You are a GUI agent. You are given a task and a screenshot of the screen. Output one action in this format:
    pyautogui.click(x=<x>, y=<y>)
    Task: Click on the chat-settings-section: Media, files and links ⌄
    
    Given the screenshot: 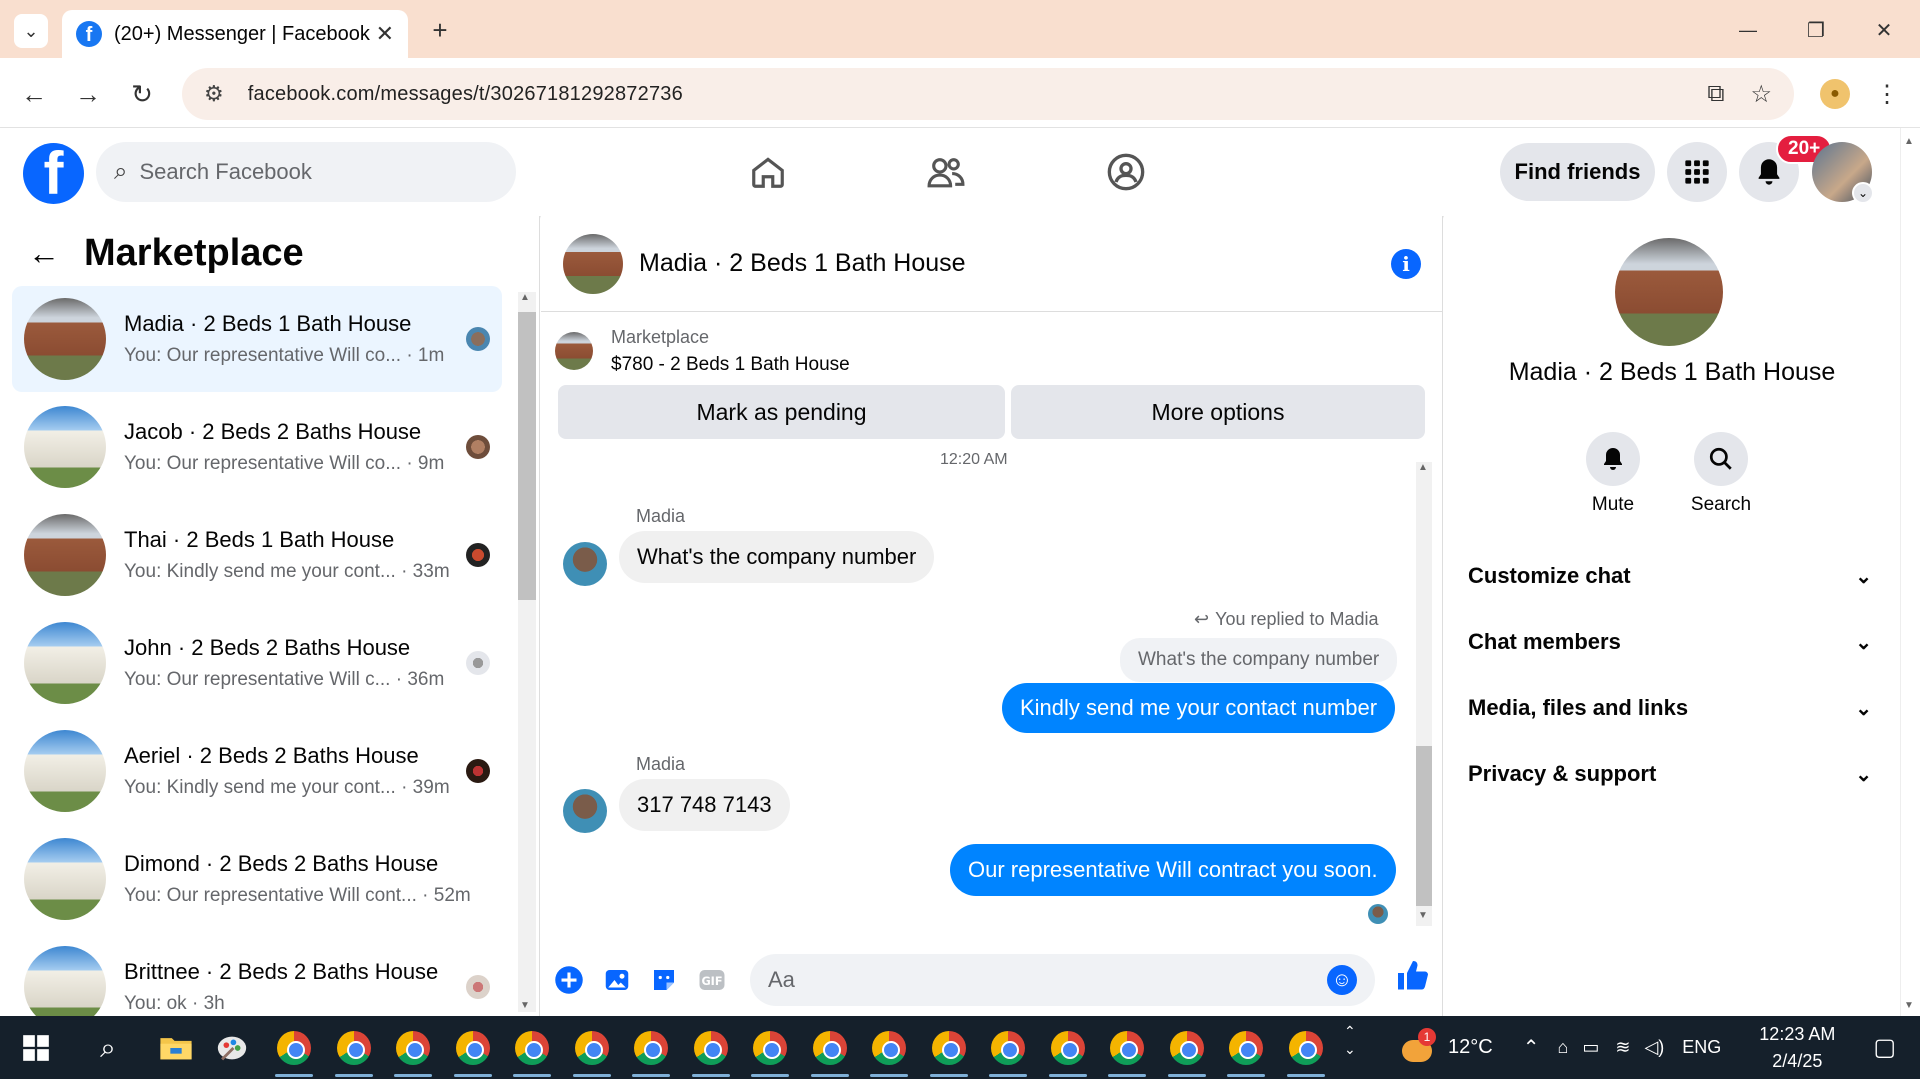 What is the action you would take?
    pyautogui.click(x=1670, y=708)
    